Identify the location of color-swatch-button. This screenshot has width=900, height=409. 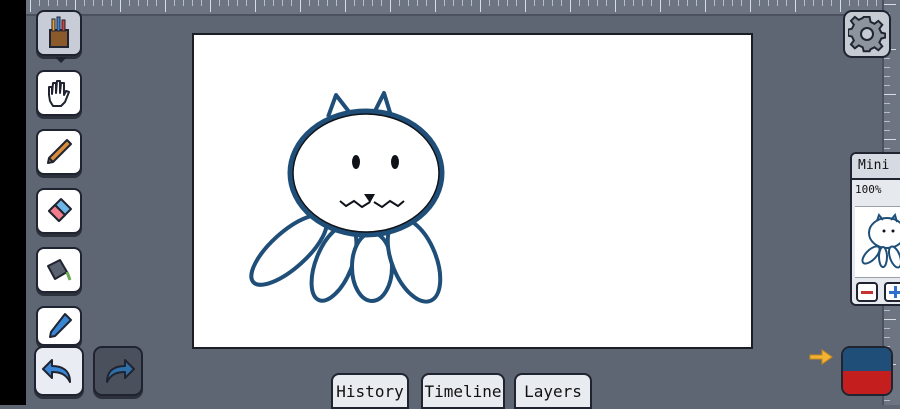
(867, 371).